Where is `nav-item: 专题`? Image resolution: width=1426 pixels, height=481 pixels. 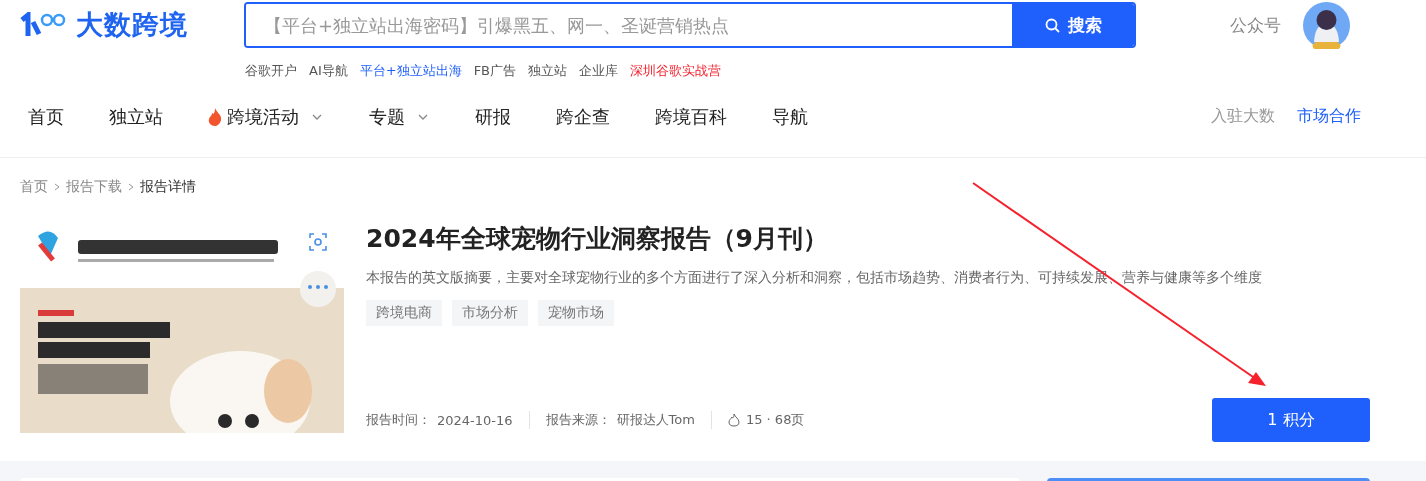 nav-item: 专题 is located at coordinates (398, 116).